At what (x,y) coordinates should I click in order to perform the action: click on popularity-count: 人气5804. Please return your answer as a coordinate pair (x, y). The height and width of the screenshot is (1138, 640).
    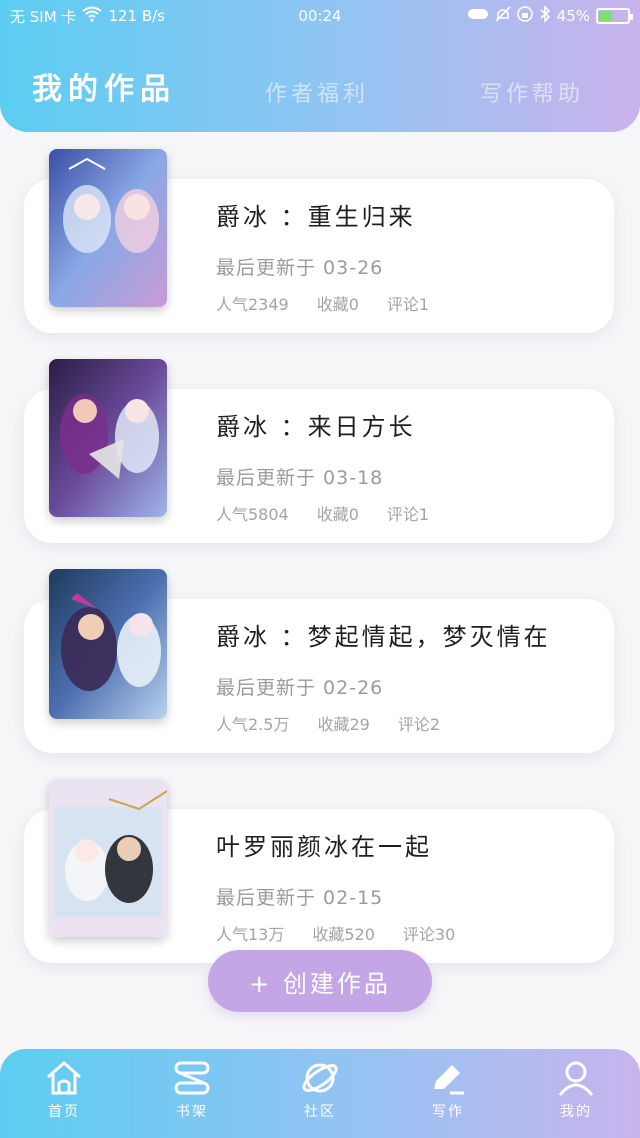
    Looking at the image, I should click on (252, 514).